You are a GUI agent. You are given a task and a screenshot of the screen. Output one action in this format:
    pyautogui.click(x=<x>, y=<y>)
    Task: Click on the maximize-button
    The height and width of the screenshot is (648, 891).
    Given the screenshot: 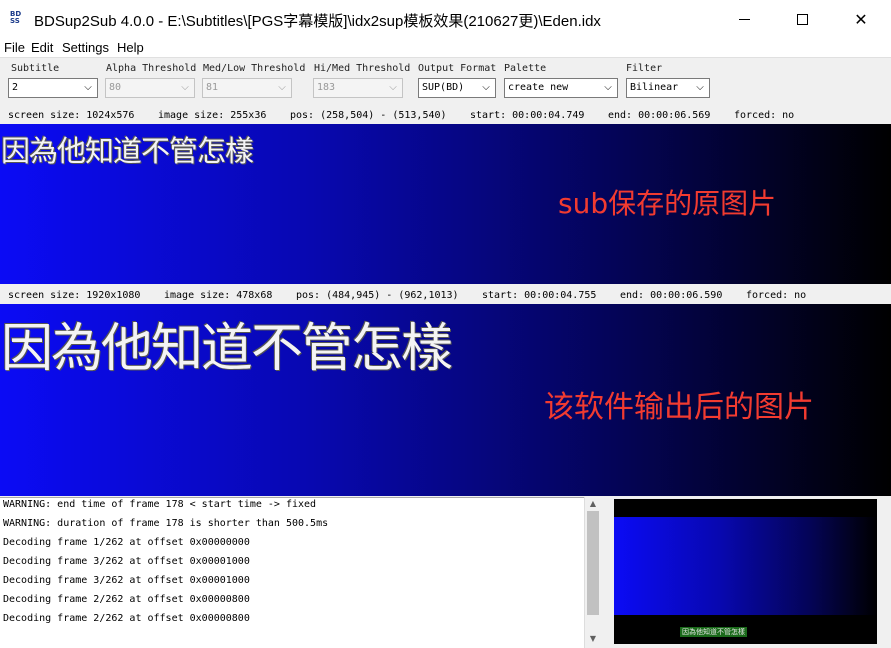 What is the action you would take?
    pyautogui.click(x=802, y=19)
    